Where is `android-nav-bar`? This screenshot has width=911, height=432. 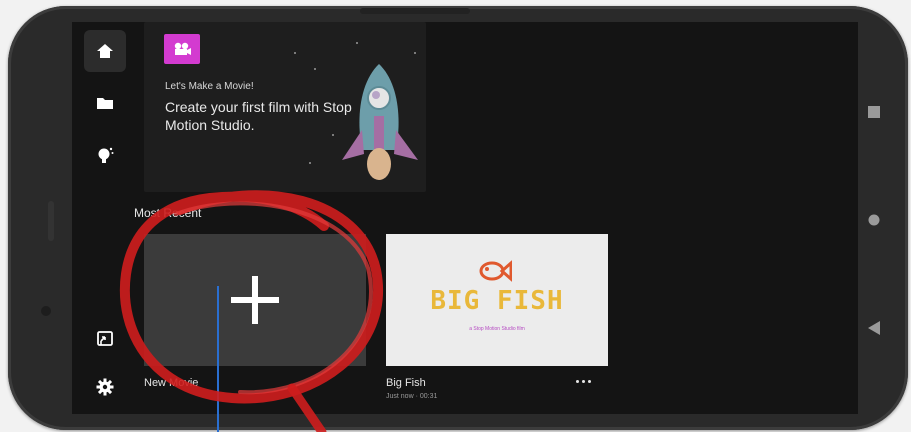 android-nav-bar is located at coordinates (874, 215).